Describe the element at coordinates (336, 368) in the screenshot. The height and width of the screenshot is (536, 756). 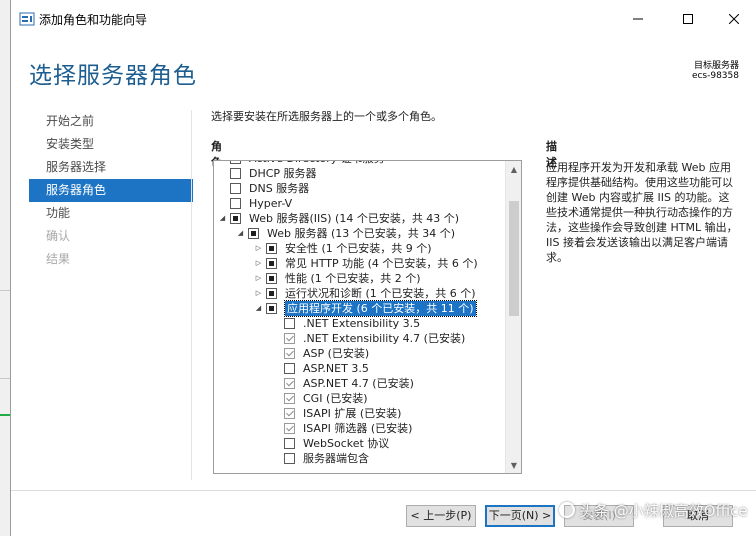
I see `role-label: ASP.NET 3.5` at that location.